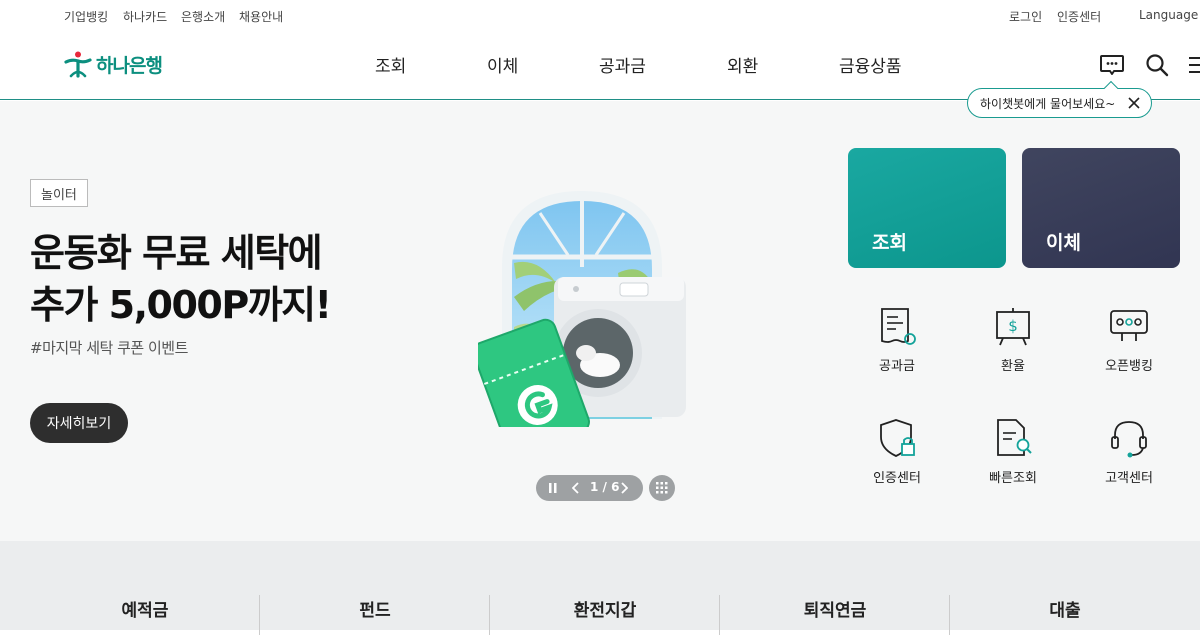 The image size is (1200, 635). Describe the element at coordinates (1101, 208) in the screenshot. I see `quick-card-transfer: 이체` at that location.